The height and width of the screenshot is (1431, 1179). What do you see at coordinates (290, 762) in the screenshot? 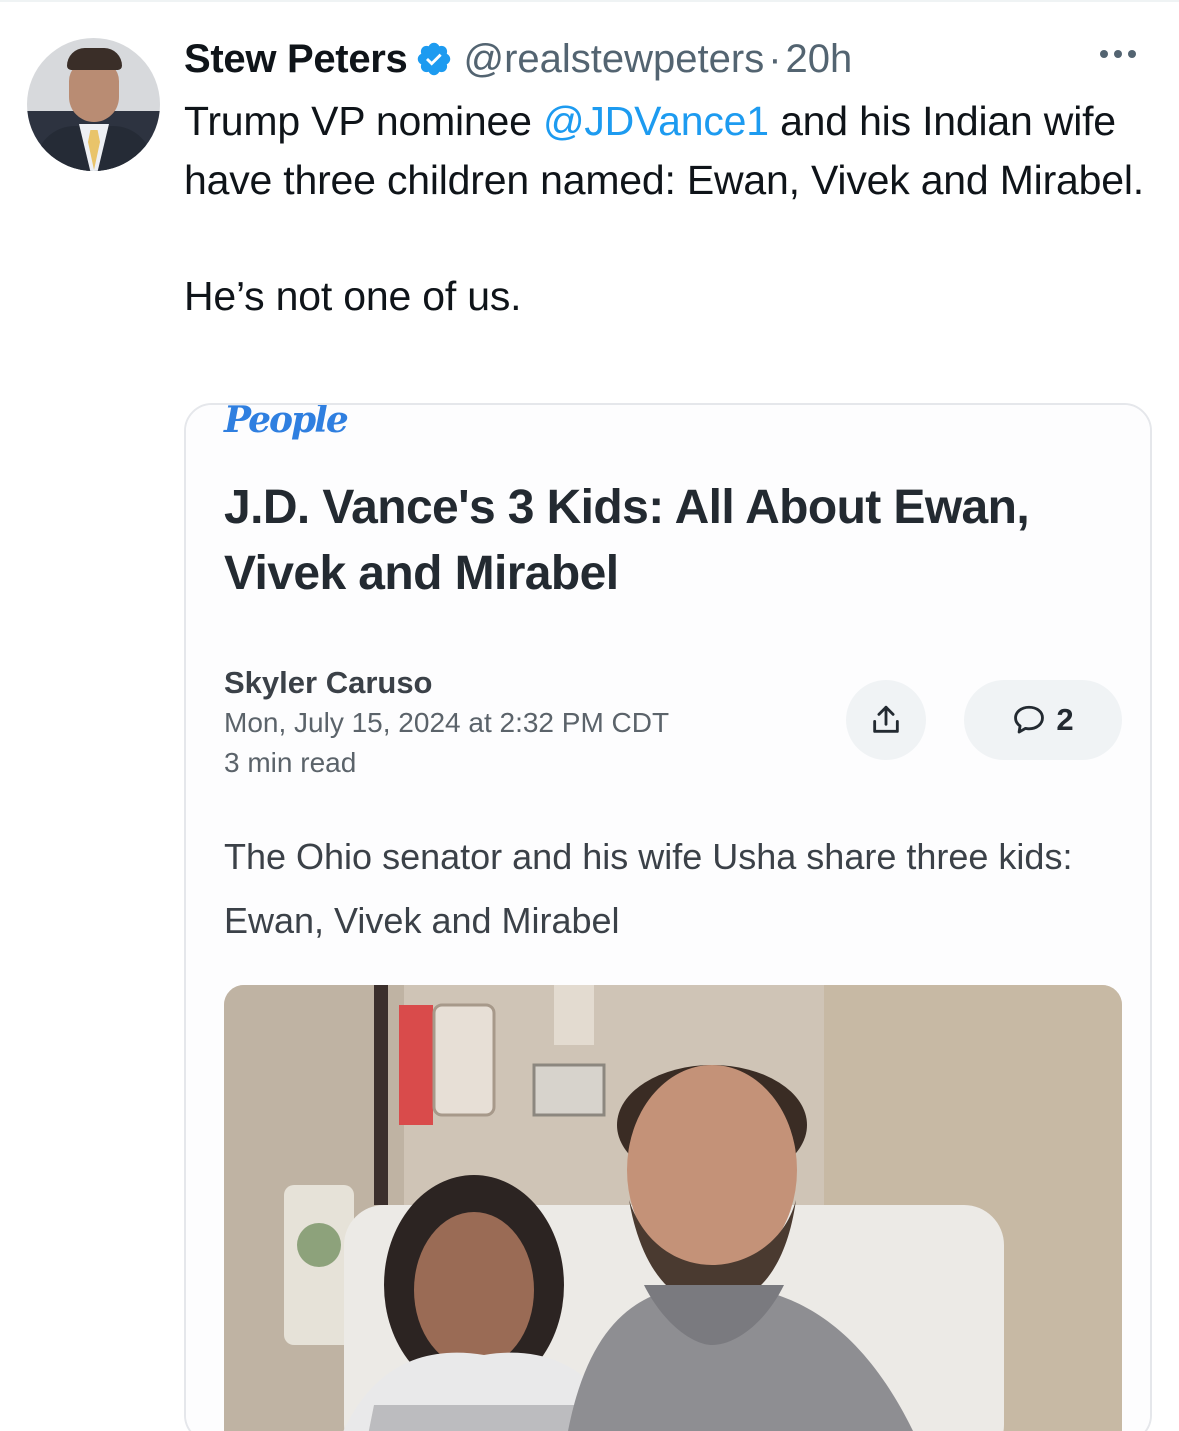
I see `read-time: 3 min read` at bounding box center [290, 762].